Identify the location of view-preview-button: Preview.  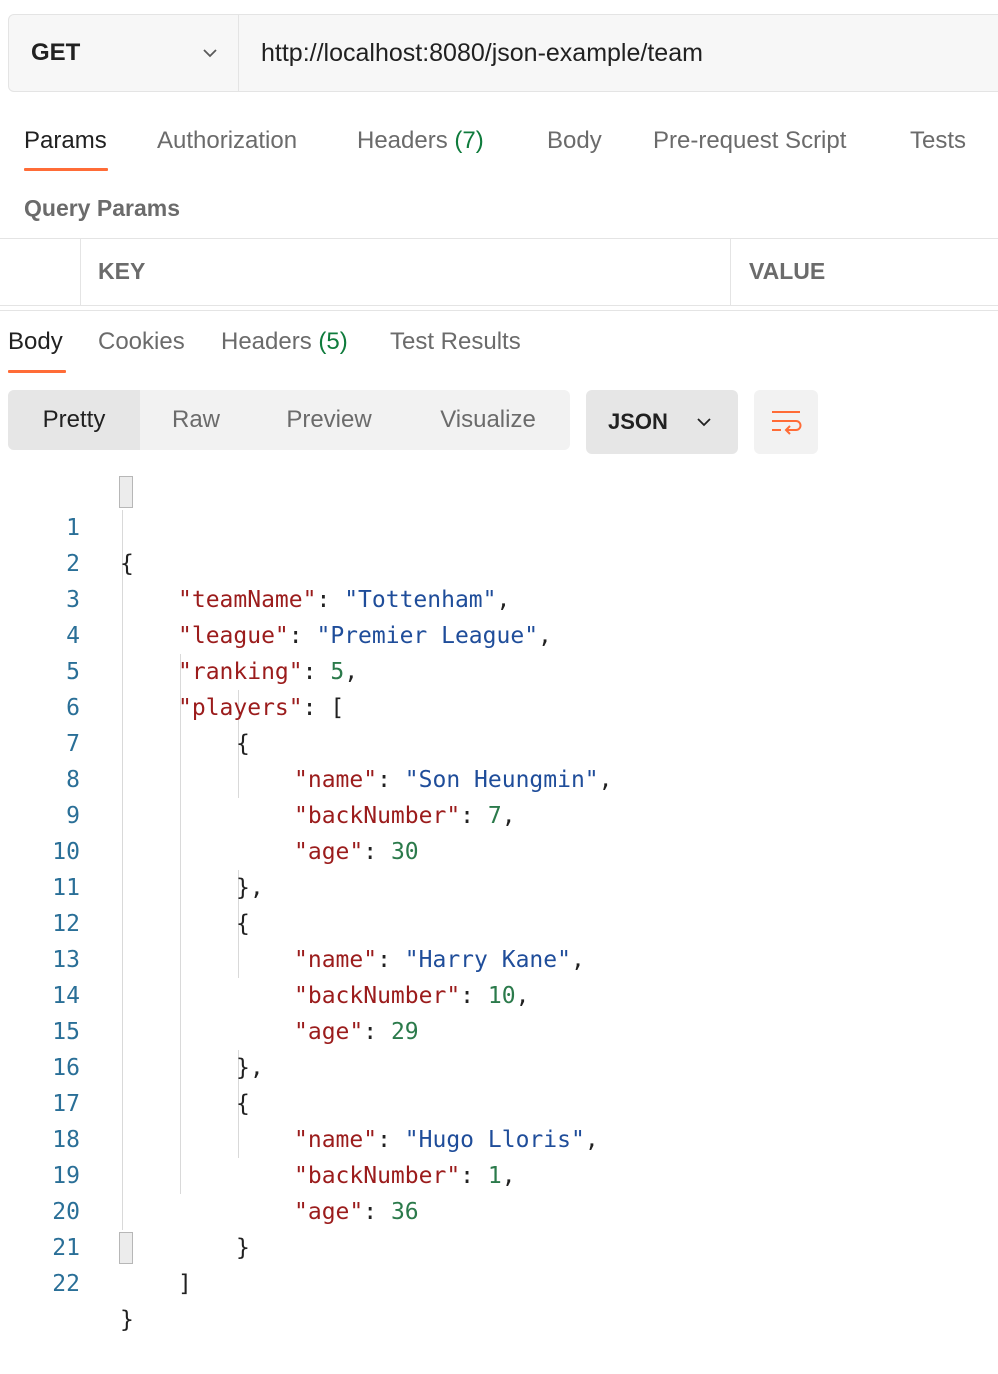
(329, 420).